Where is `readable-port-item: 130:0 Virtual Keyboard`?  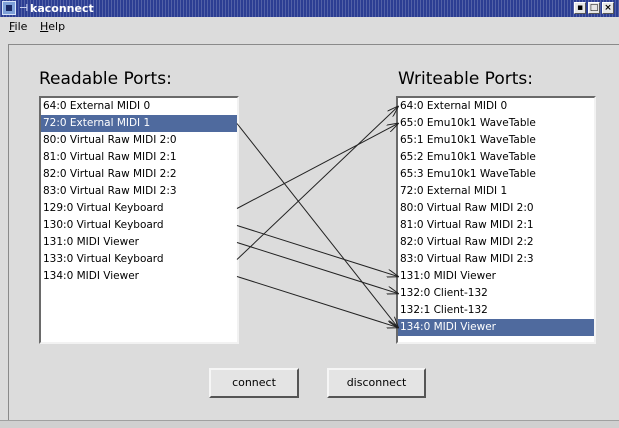
readable-port-item: 130:0 Virtual Keyboard is located at coordinates (139, 225).